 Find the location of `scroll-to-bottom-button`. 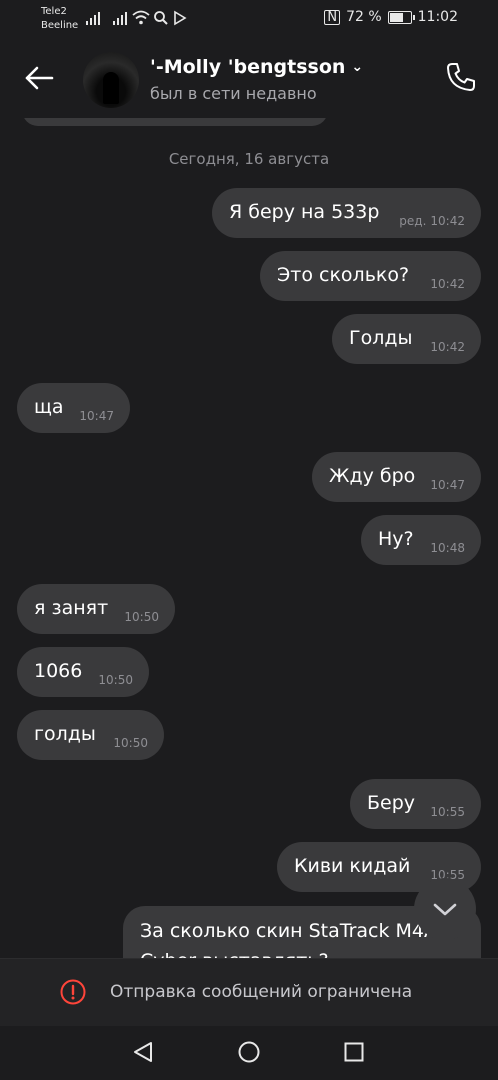

scroll-to-bottom-button is located at coordinates (445, 909).